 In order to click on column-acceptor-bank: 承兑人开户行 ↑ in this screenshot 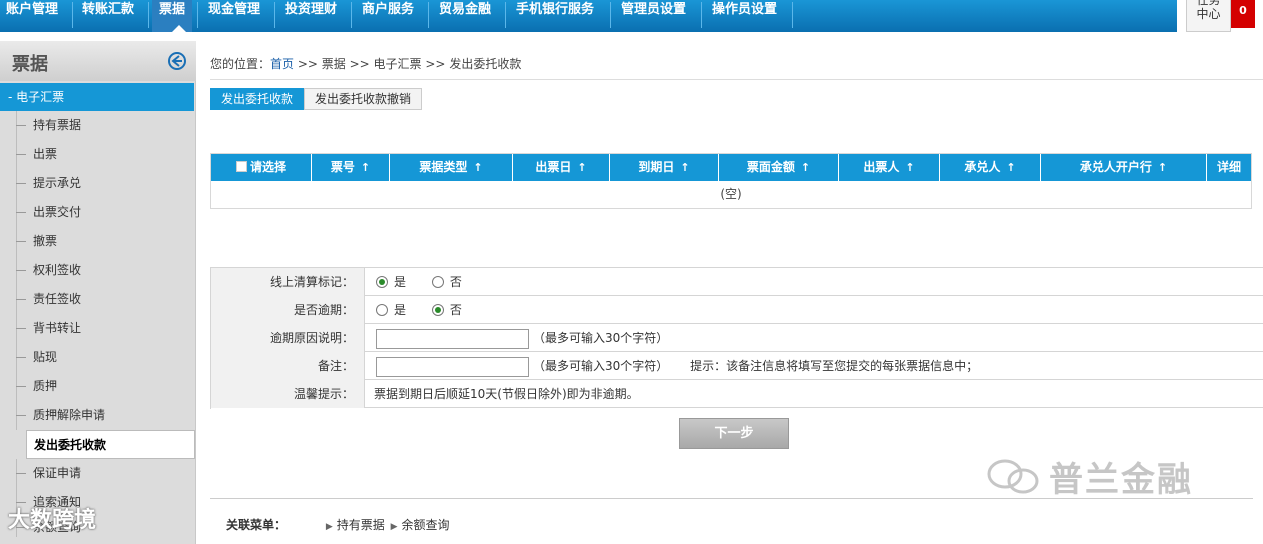, I will do `click(1124, 167)`.